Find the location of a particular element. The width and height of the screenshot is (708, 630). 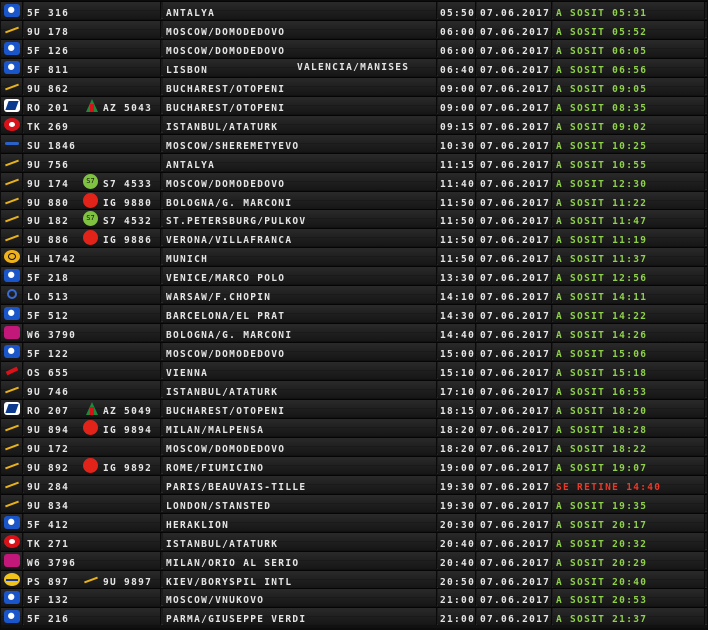

meridiana-codeshare-logo-icon is located at coordinates (90, 427).